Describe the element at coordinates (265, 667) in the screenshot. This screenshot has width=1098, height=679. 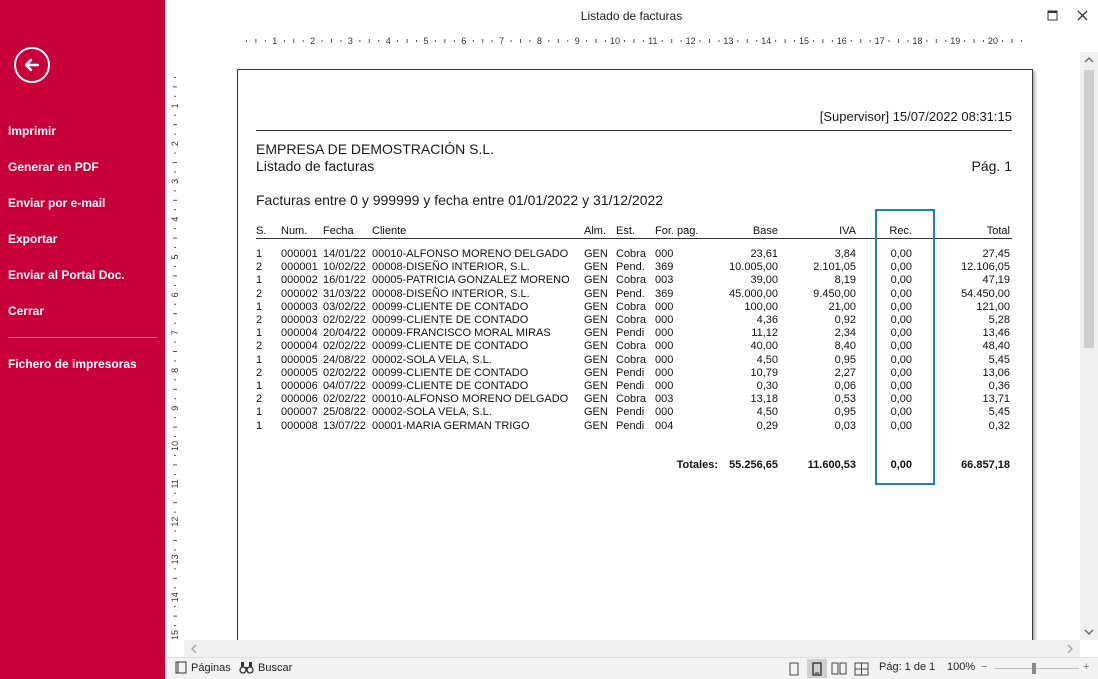
I see `search-button: Buscar` at that location.